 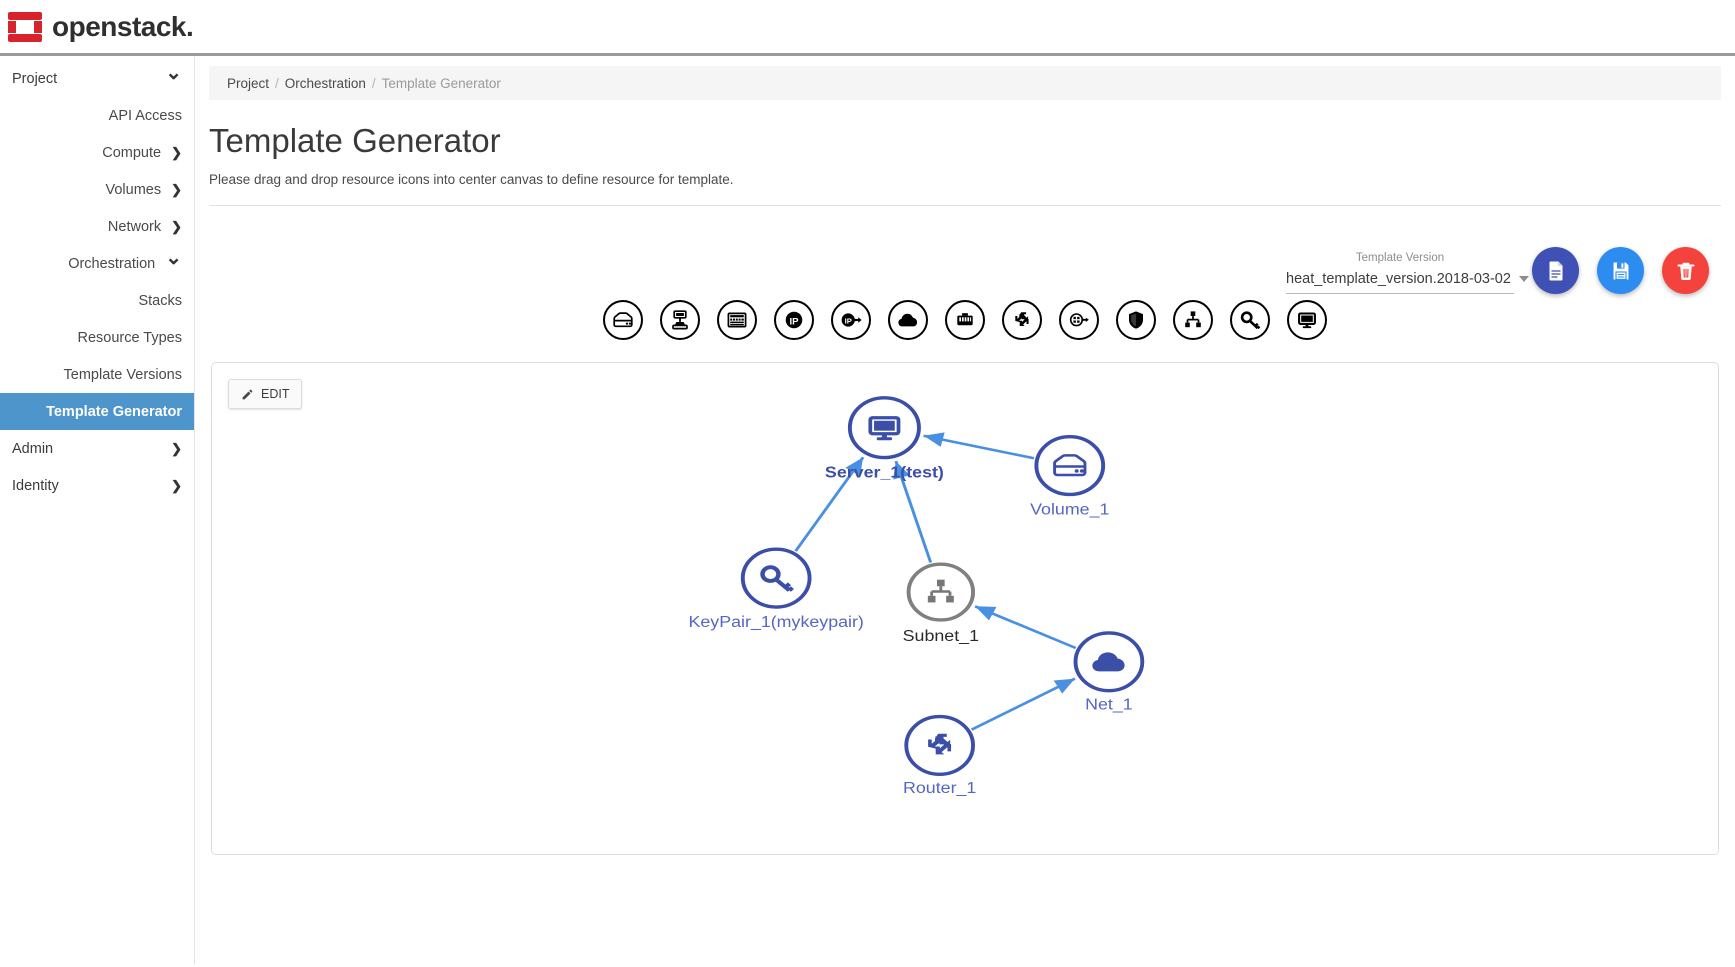 I want to click on template-version-select: heat_template_version.2018-03-02, so click(x=1407, y=282).